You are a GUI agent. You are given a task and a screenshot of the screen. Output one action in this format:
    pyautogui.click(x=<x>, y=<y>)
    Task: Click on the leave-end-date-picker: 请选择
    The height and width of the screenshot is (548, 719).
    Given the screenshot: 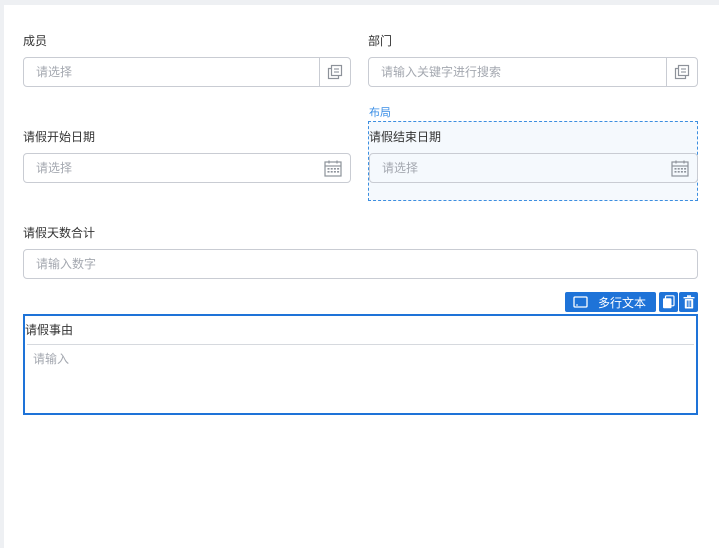 What is the action you would take?
    pyautogui.click(x=533, y=168)
    